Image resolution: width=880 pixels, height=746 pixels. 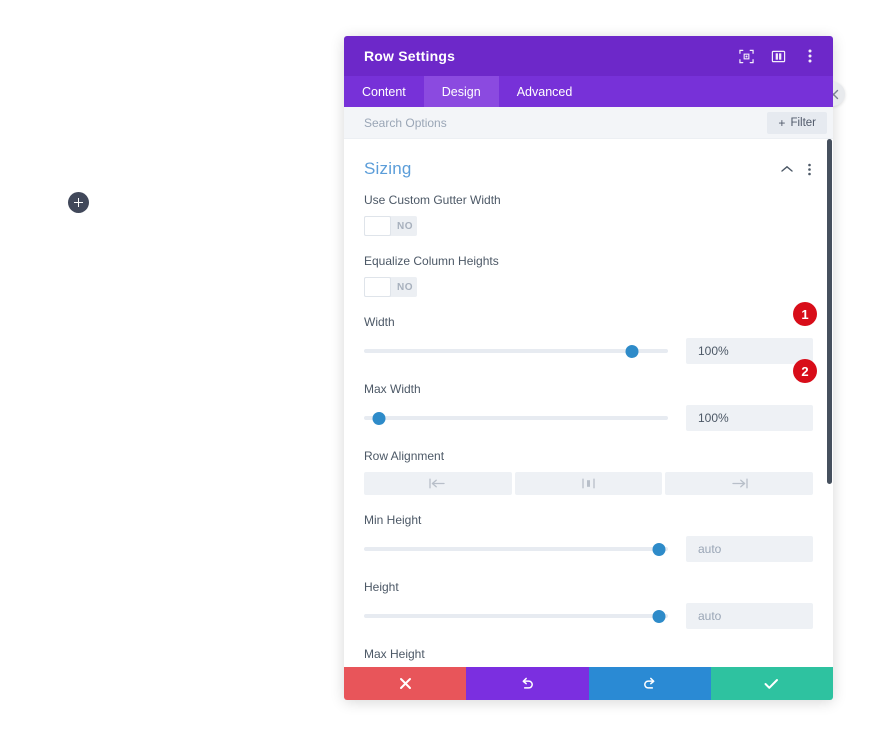 I want to click on field-width: Width 100%, so click(x=588, y=339).